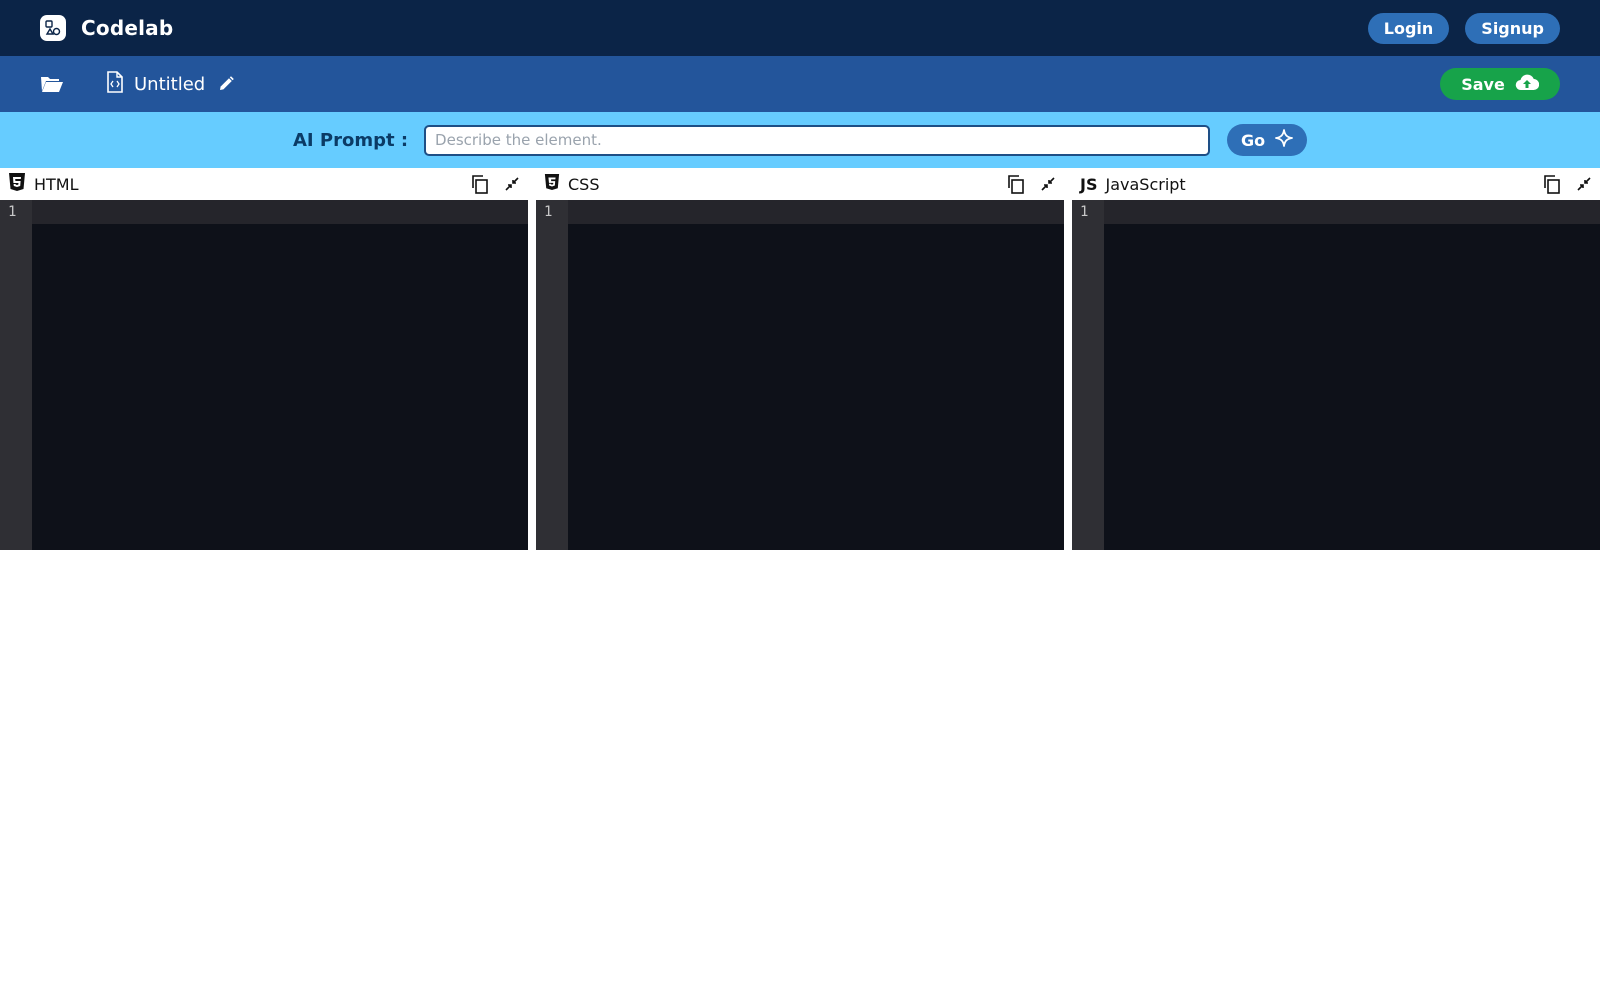 The image size is (1600, 1000). I want to click on sparkle-icon, so click(1284, 140).